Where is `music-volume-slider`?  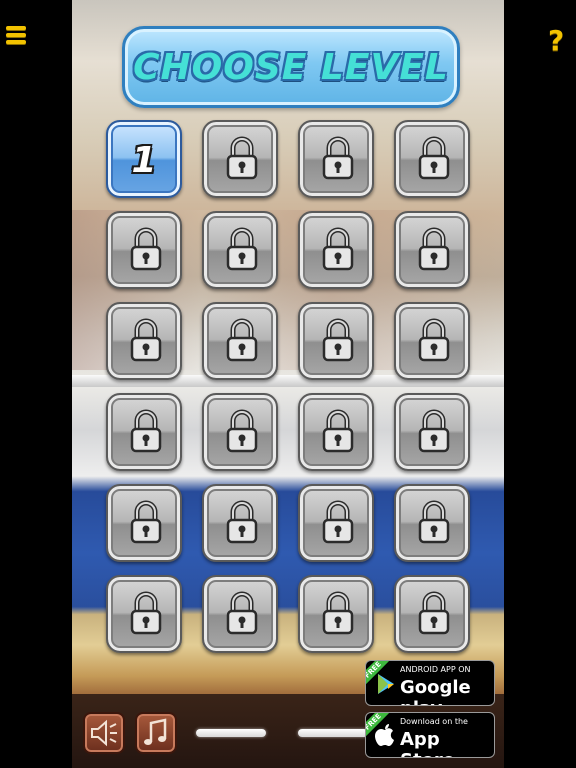 music-volume-slider is located at coordinates (333, 733).